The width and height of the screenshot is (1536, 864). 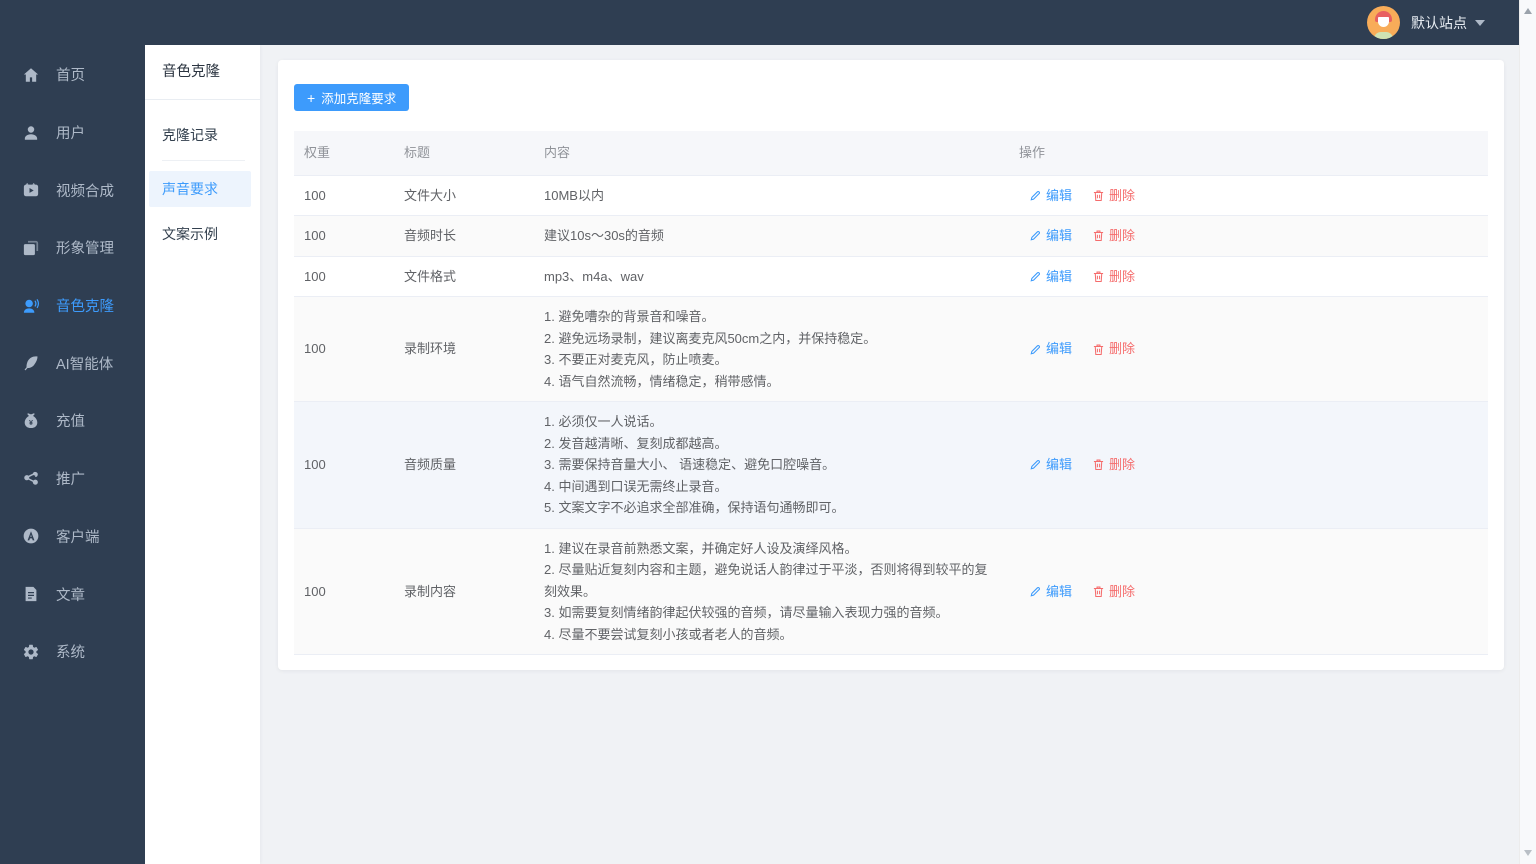 I want to click on feather-icon, so click(x=31, y=363).